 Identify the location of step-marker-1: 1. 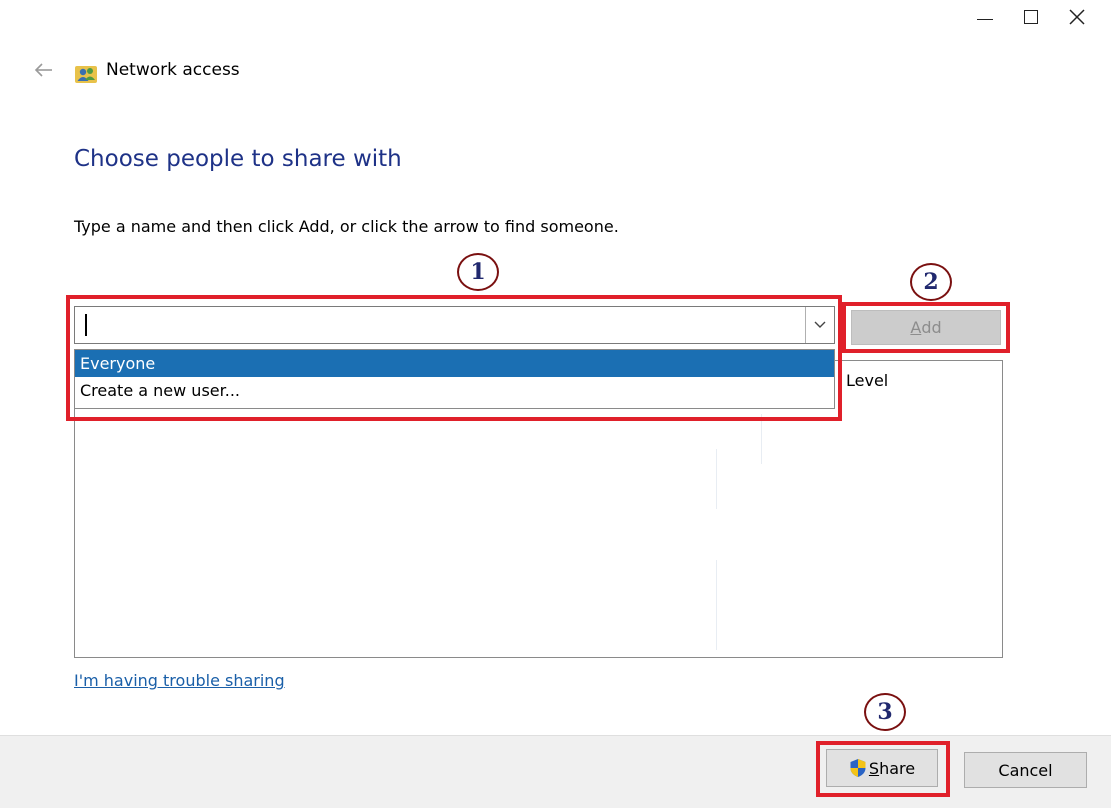
(478, 272).